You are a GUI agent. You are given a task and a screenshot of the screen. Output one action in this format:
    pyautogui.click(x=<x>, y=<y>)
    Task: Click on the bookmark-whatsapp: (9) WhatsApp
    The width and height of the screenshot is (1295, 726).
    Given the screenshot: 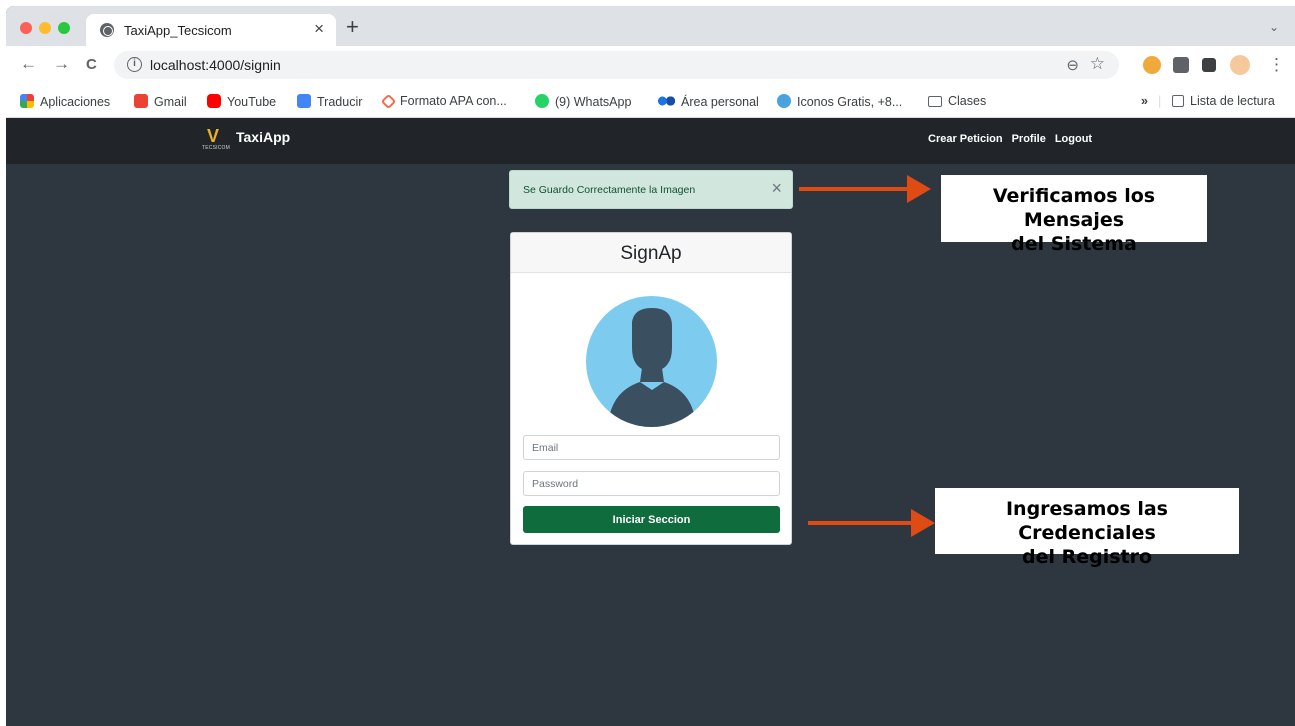 What is the action you would take?
    pyautogui.click(x=583, y=101)
    